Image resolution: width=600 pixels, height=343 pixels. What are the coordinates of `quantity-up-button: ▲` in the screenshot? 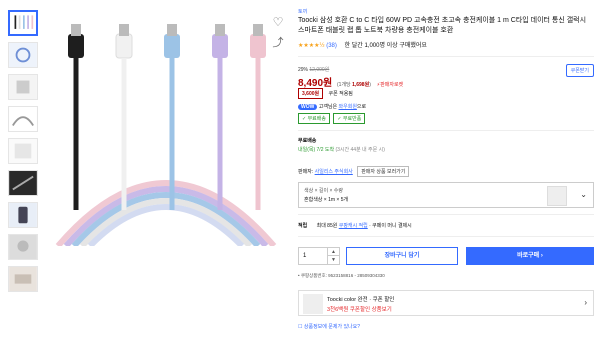 It's located at (333, 252).